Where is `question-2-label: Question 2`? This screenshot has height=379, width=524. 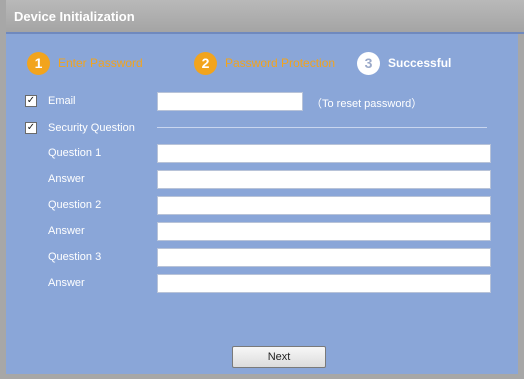 question-2-label: Question 2 is located at coordinates (75, 205).